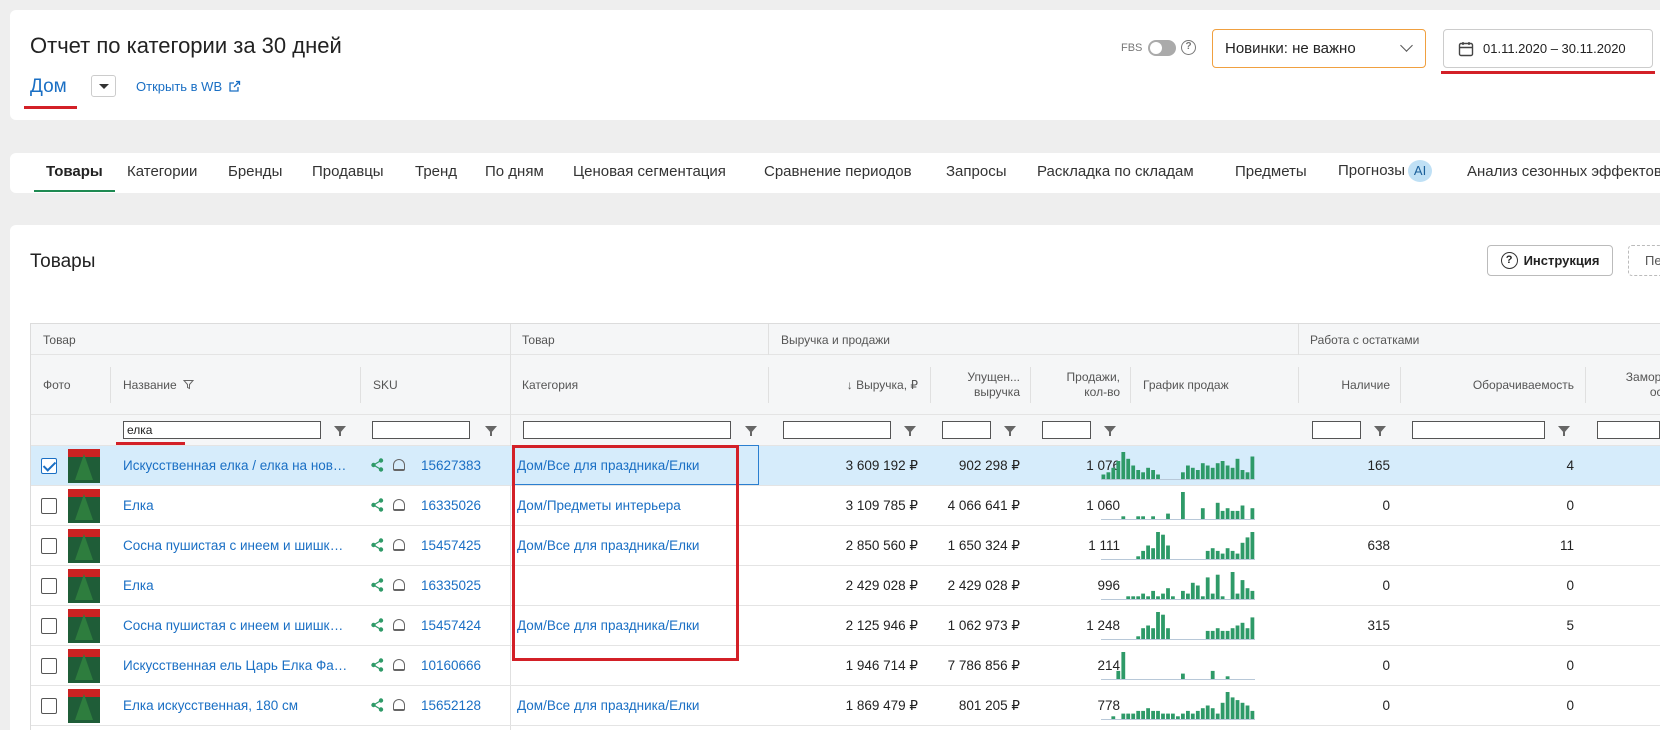  I want to click on sku-link: 16335026, so click(451, 505).